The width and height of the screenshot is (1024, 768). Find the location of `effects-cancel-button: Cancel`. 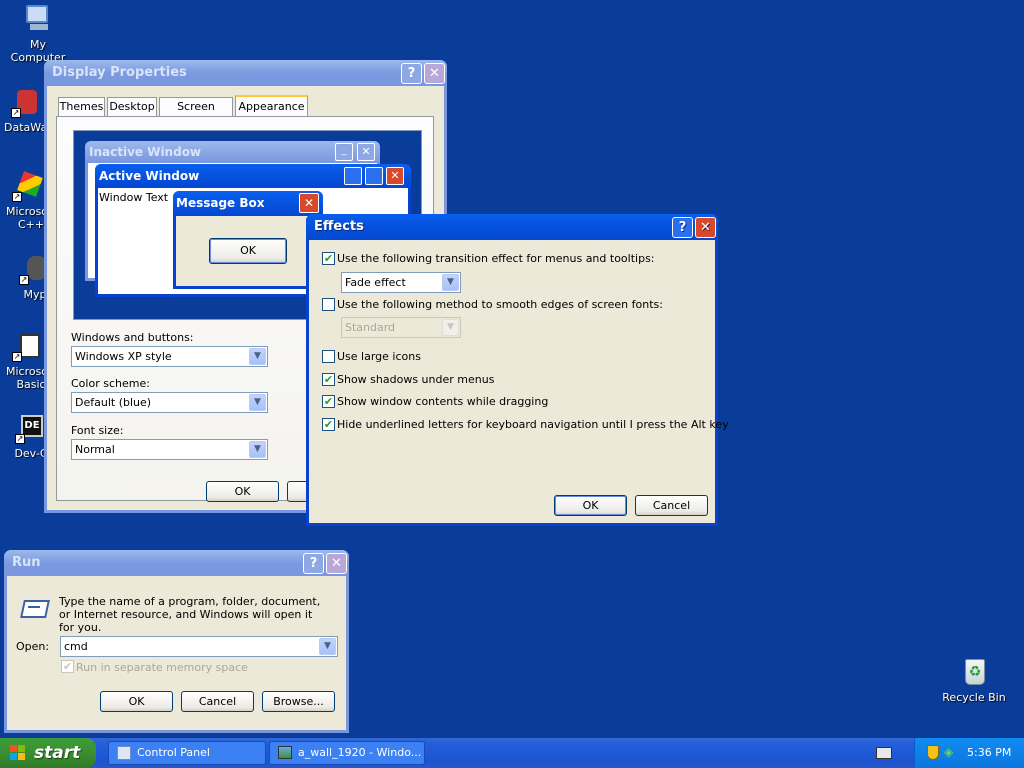

effects-cancel-button: Cancel is located at coordinates (671, 505).